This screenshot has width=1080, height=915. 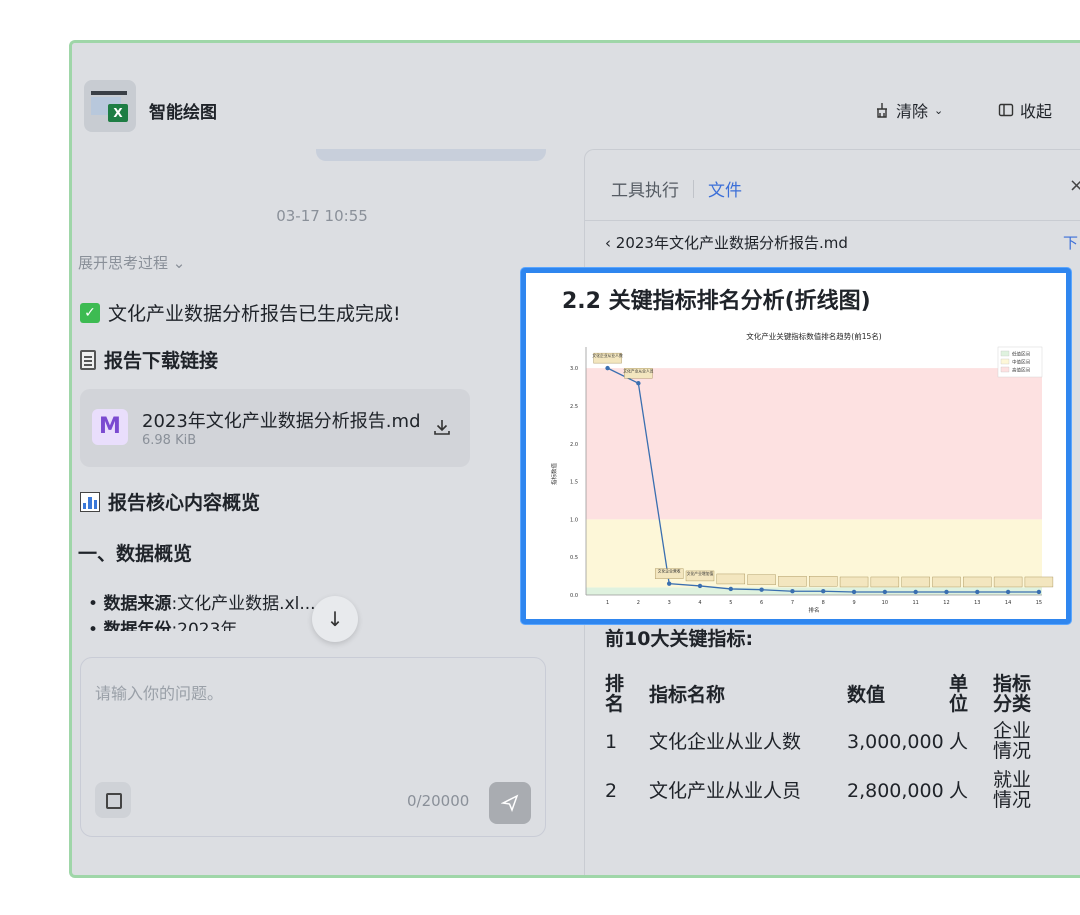 I want to click on chat-input-box: 请输入你的问题。 0/20000, so click(x=313, y=747).